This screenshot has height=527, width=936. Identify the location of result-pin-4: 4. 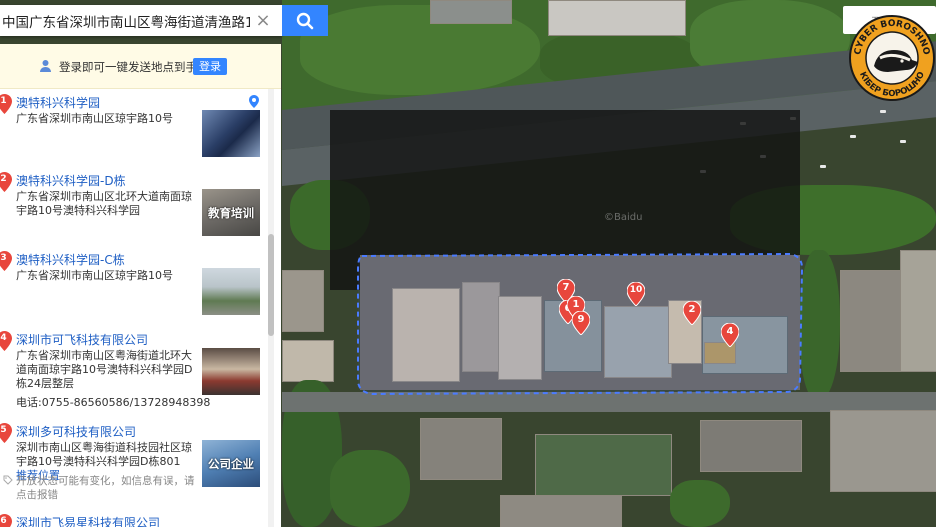
(6, 341).